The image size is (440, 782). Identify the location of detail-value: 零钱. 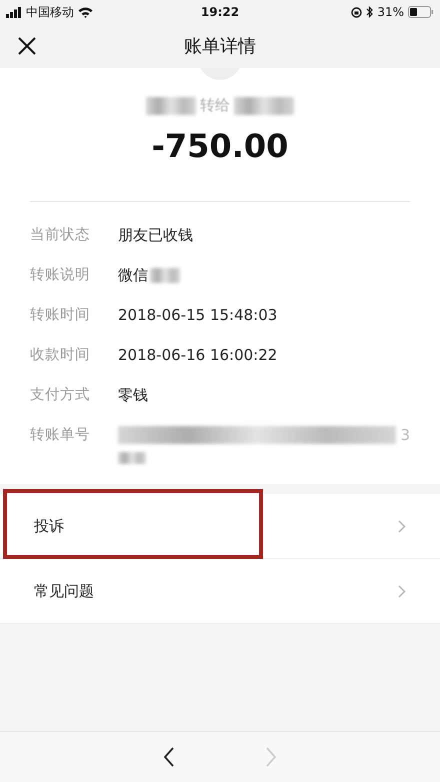
(133, 395).